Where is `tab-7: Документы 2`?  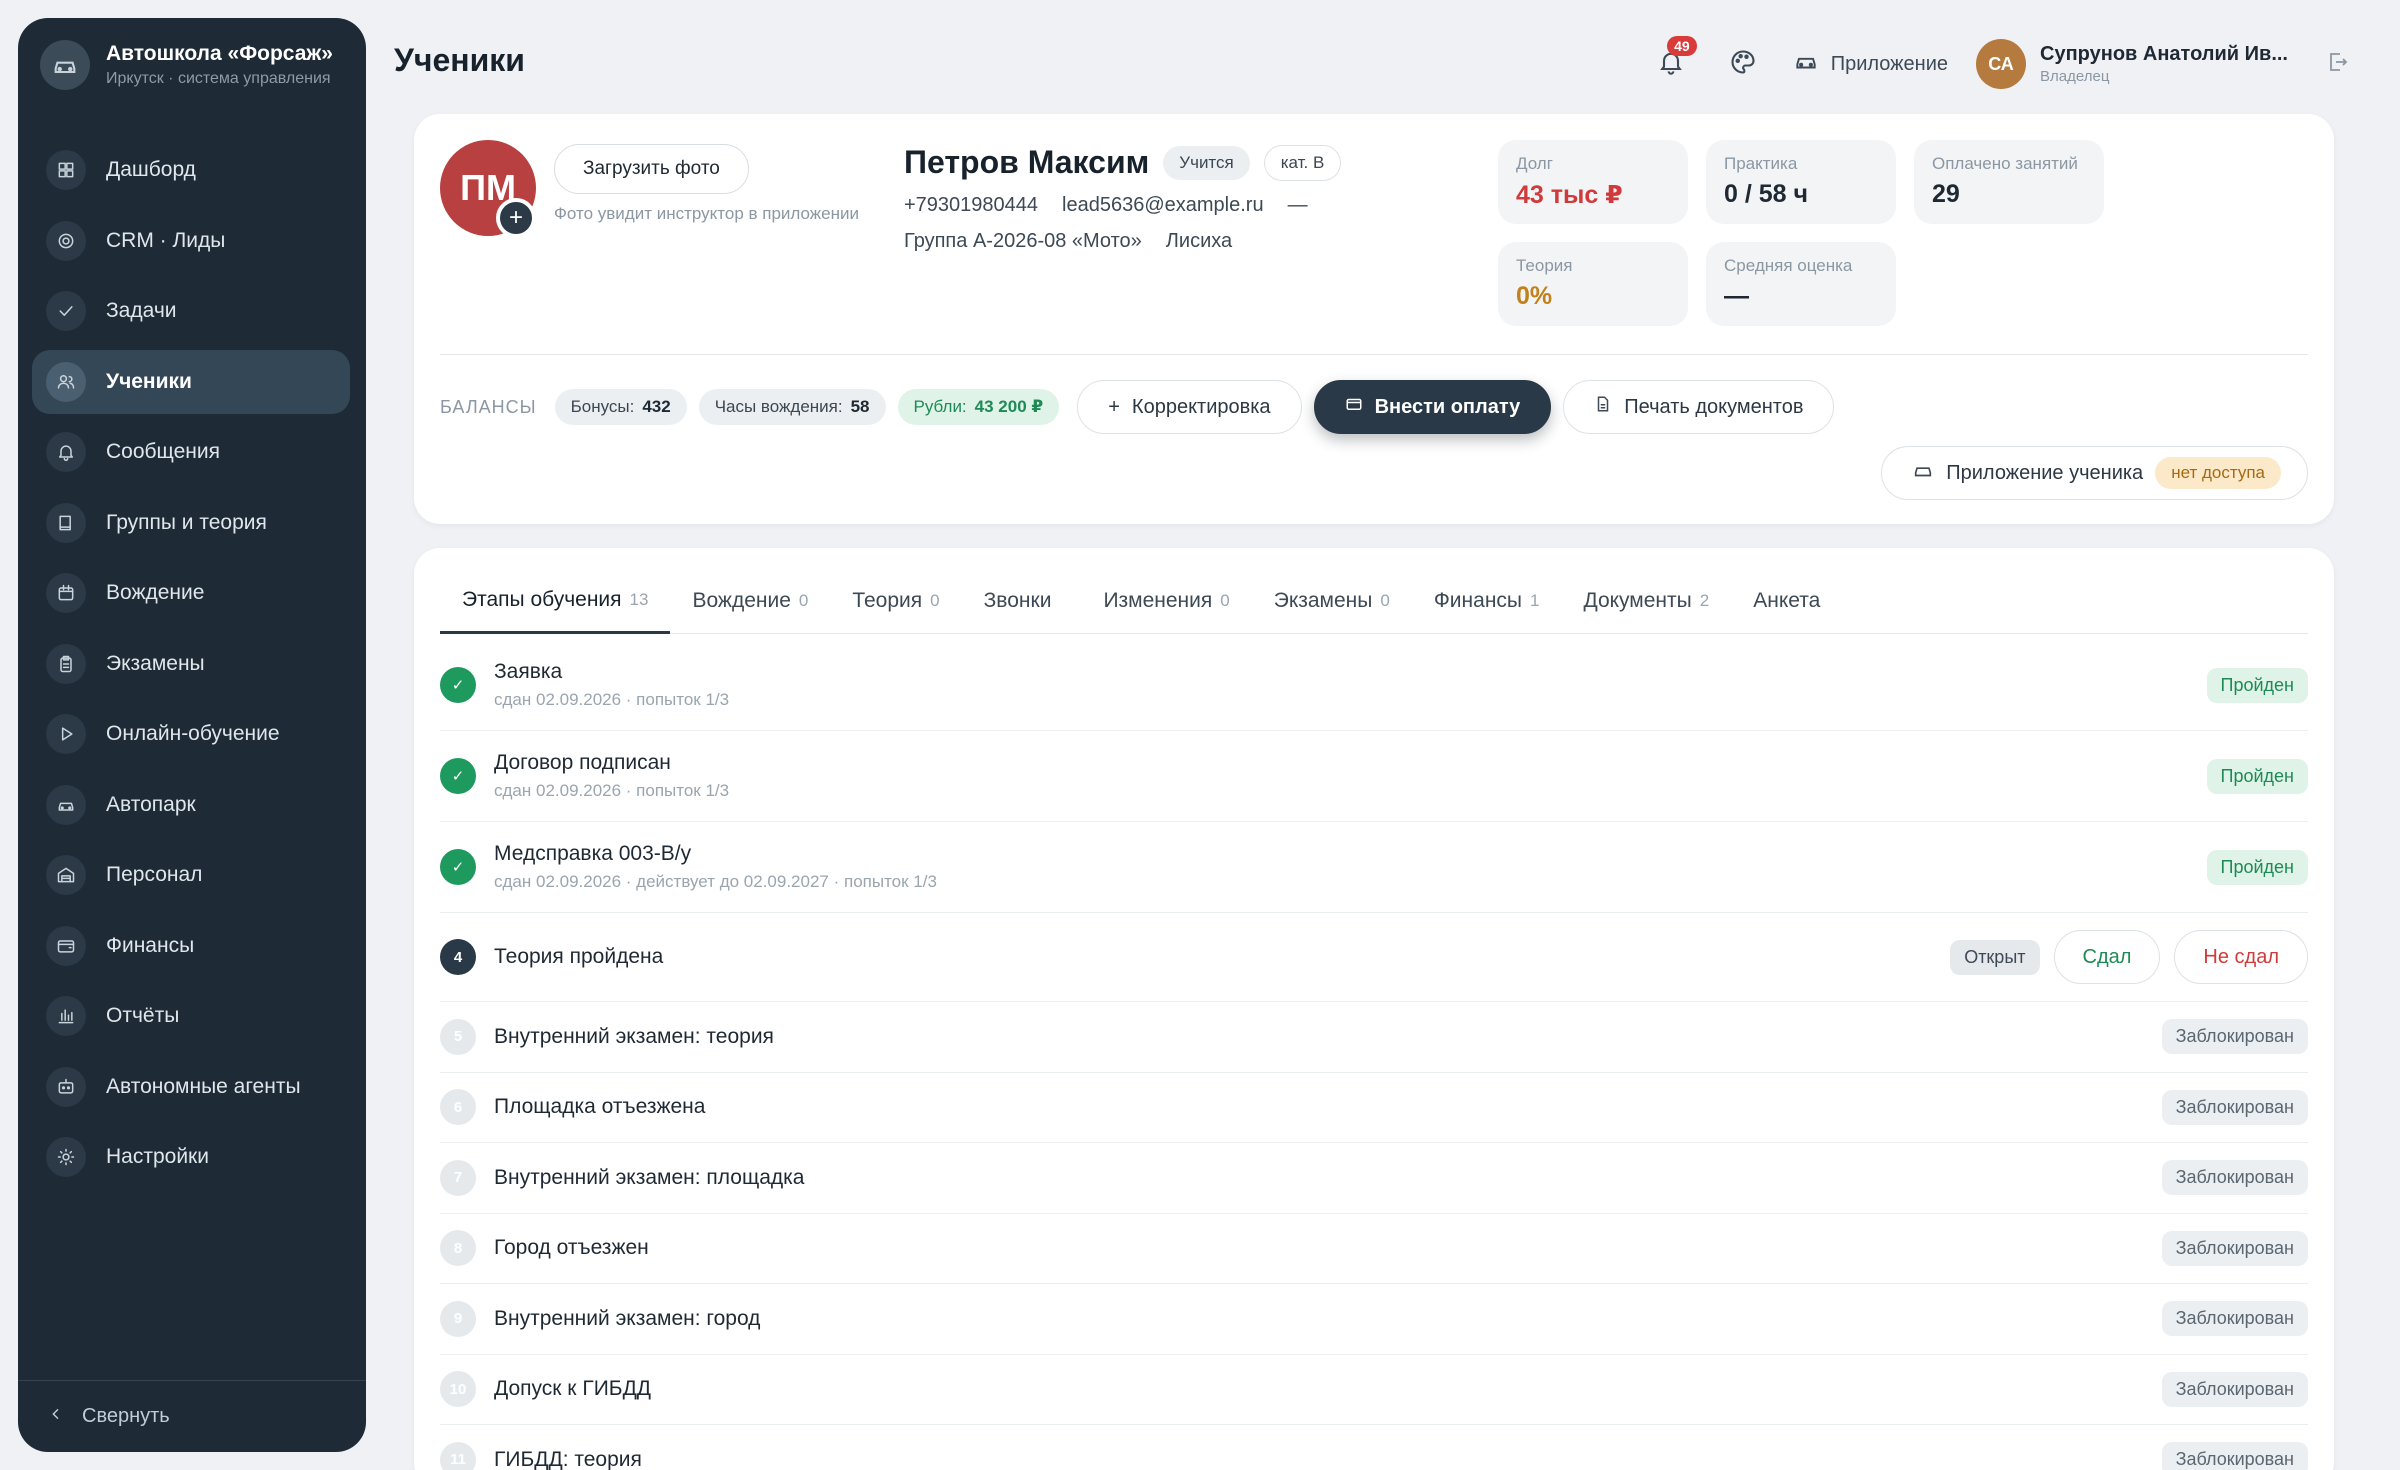 tab-7: Документы 2 is located at coordinates (1646, 601).